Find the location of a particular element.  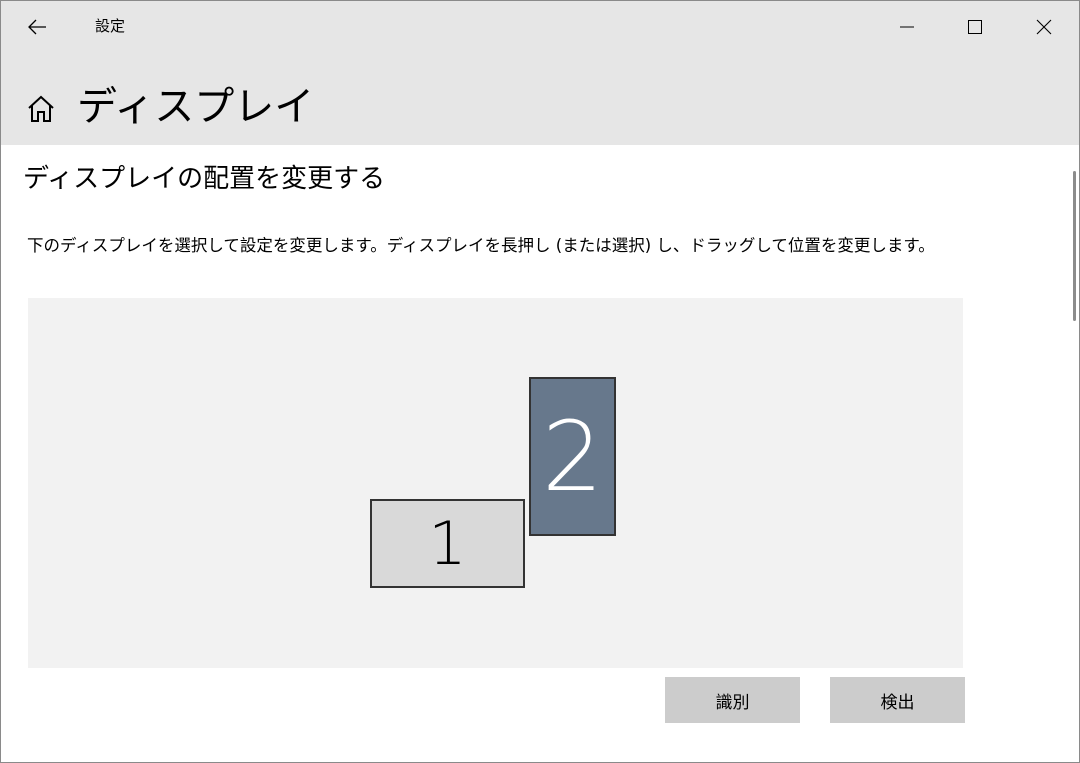

detect-button: 検出 is located at coordinates (897, 700).